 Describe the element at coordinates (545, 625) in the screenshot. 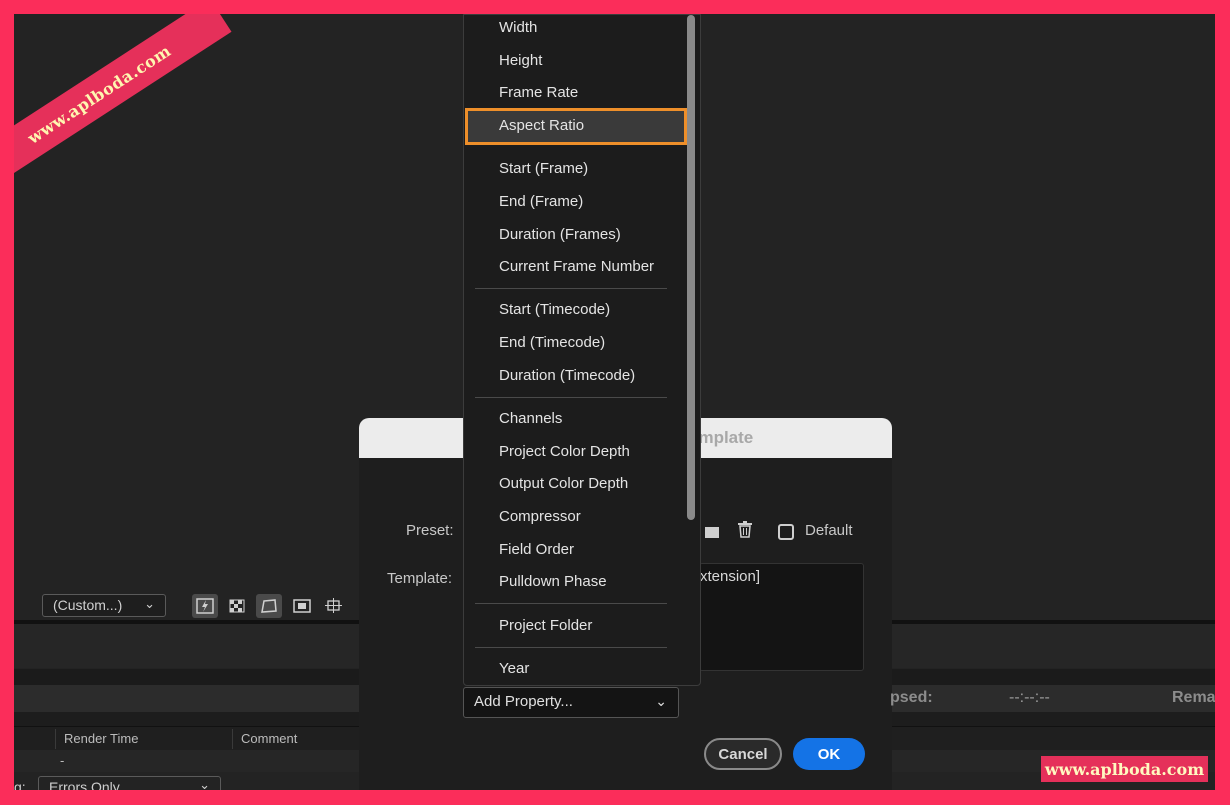

I see `menu-item-project-folder: Project Folder` at that location.